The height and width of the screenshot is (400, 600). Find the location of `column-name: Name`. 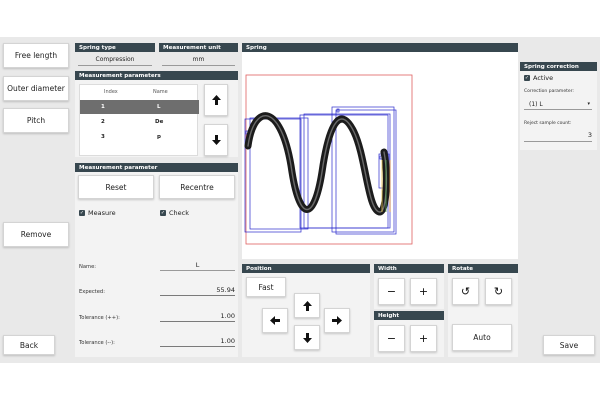

column-name: Name is located at coordinates (160, 92).